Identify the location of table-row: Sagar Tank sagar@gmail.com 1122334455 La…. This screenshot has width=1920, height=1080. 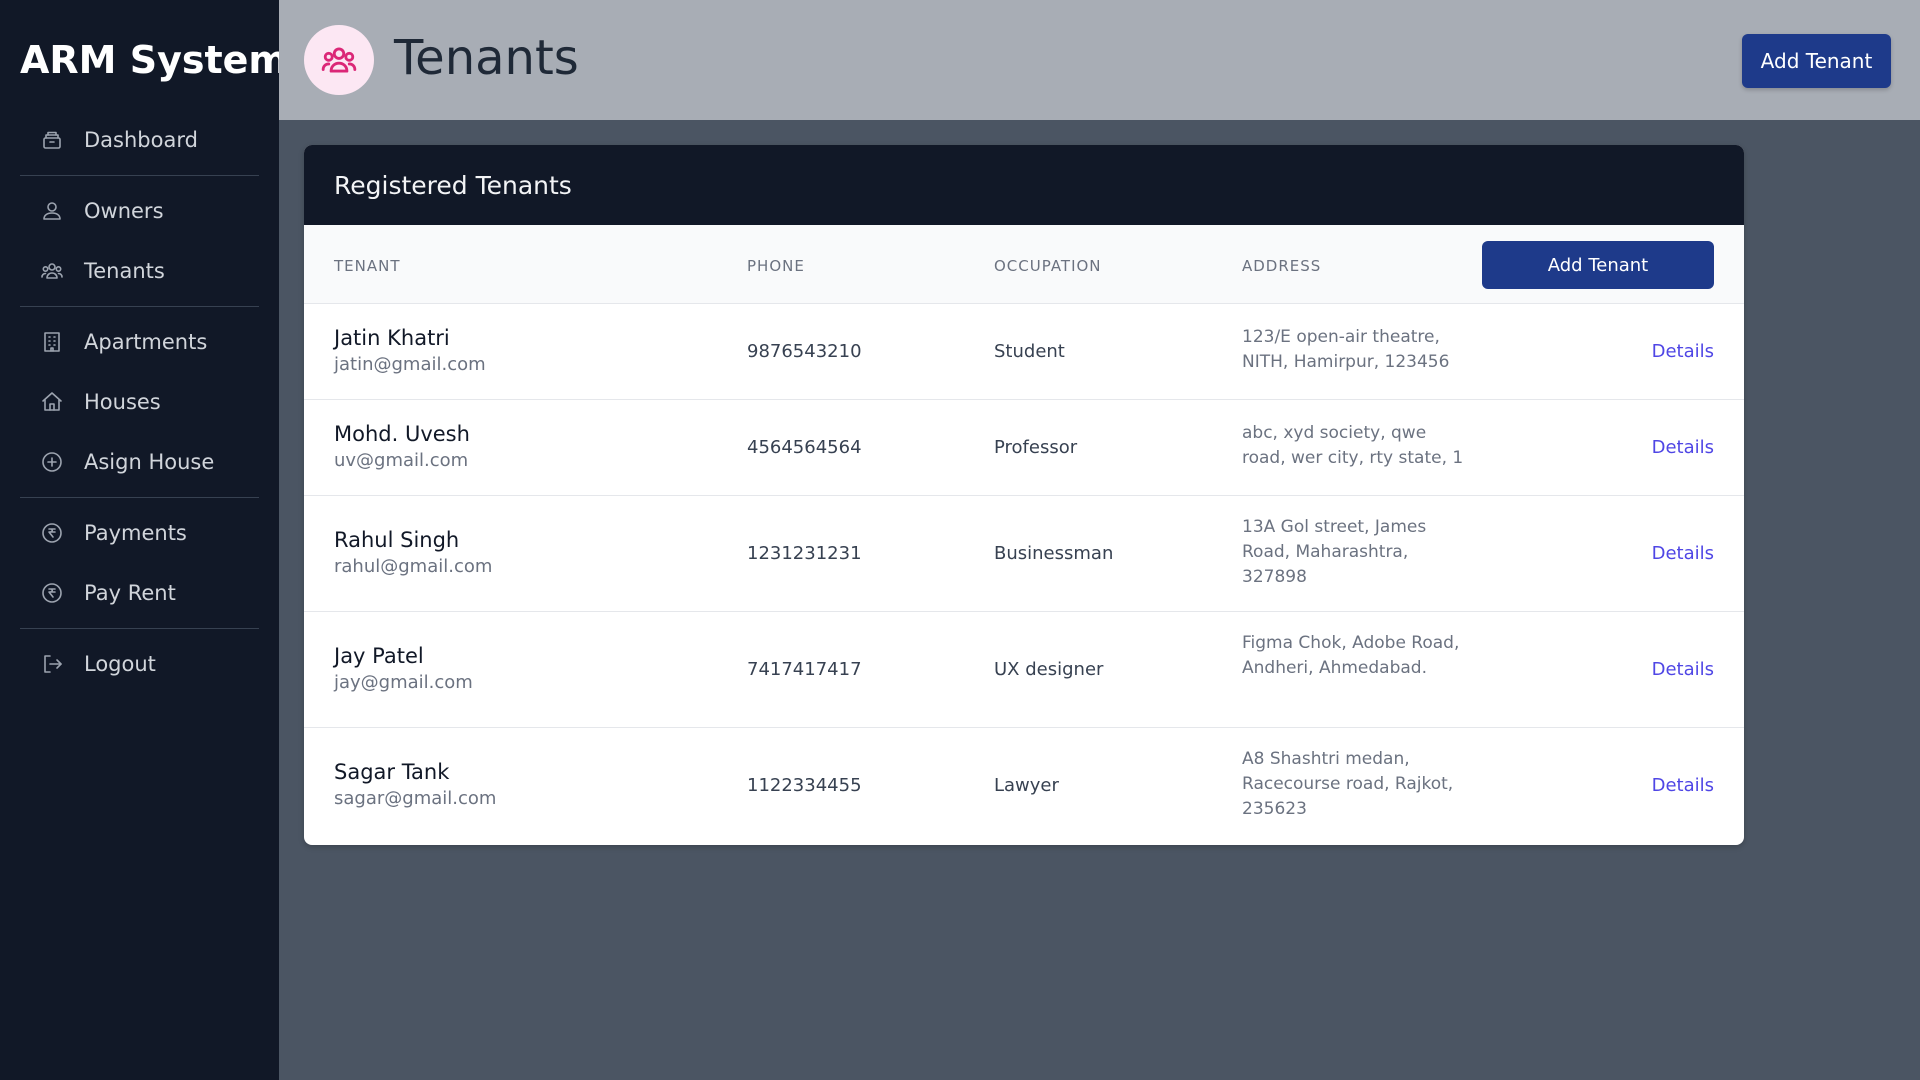
(1024, 786).